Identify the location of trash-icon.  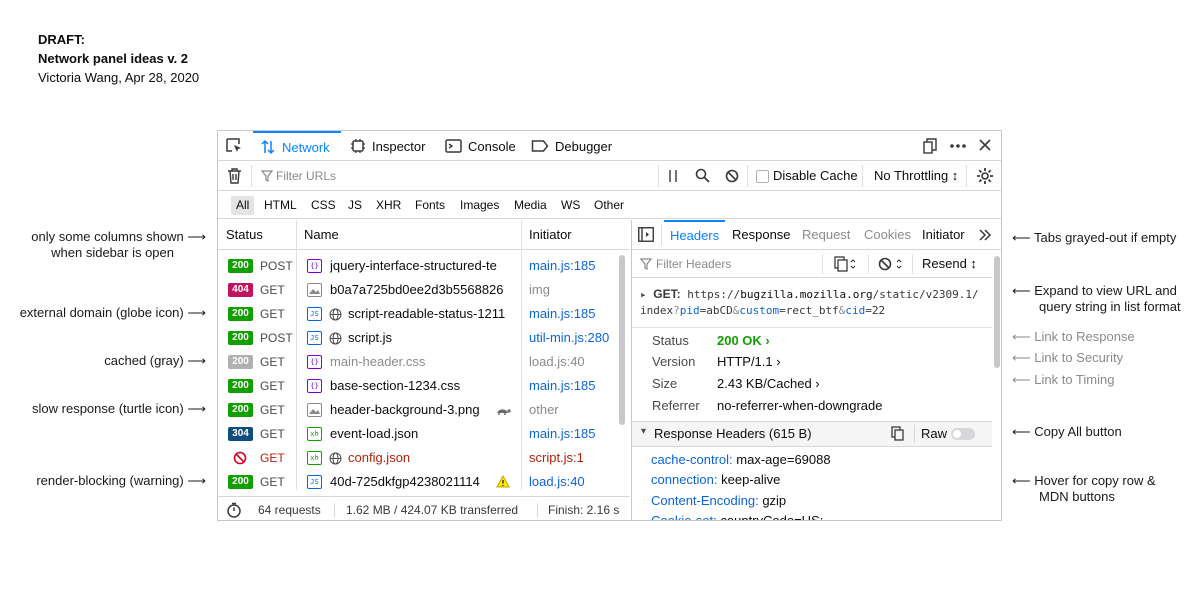
(234, 175).